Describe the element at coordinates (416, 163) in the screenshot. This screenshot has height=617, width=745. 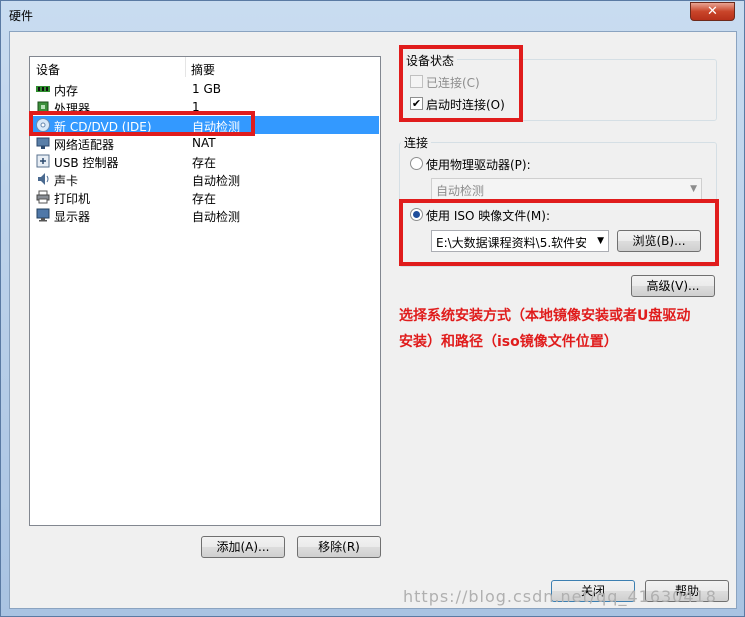
I see `physical-drive-radio` at that location.